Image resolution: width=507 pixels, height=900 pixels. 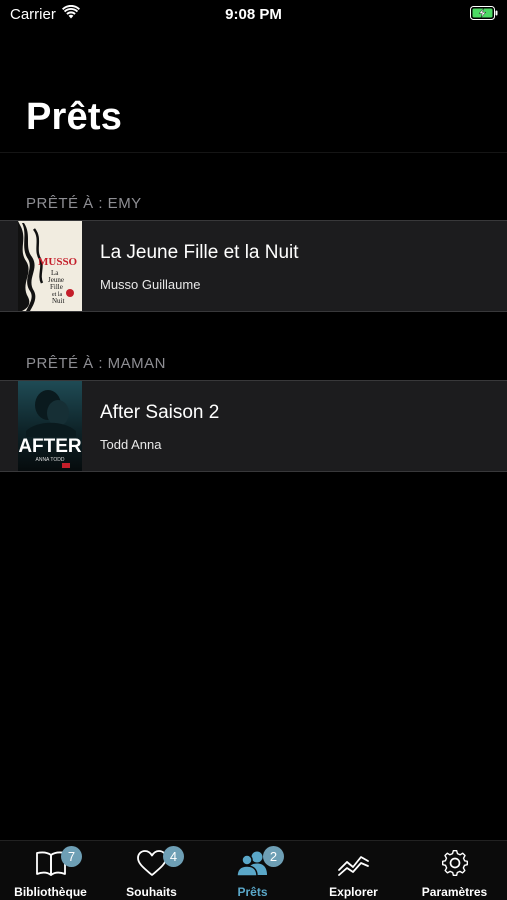 I want to click on tab-badge: 4, so click(x=173, y=856).